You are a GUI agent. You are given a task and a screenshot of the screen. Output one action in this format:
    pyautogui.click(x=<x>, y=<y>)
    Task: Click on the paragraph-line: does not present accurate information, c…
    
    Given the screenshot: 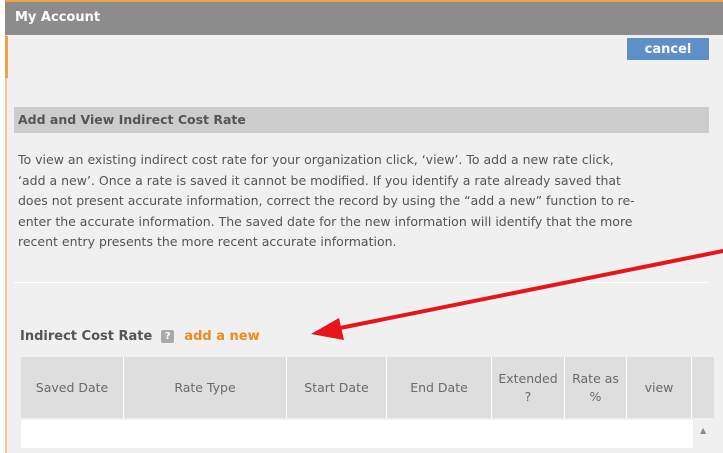 What is the action you would take?
    pyautogui.click(x=326, y=200)
    